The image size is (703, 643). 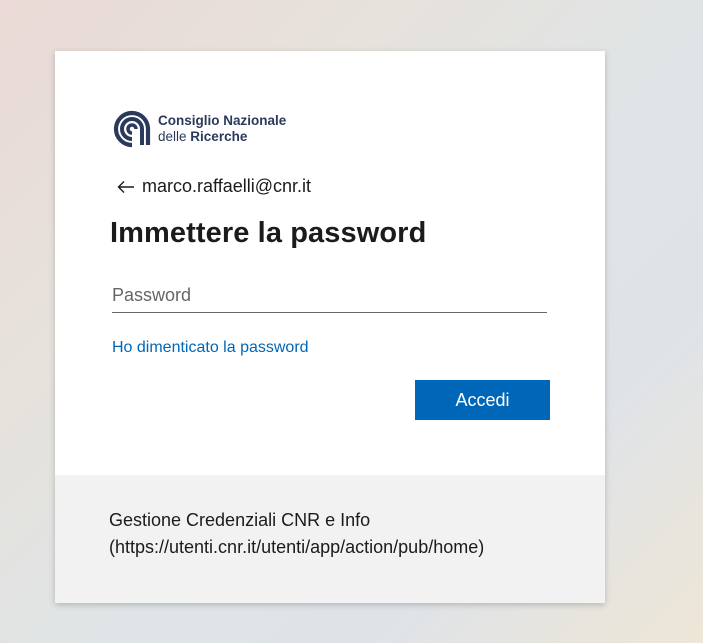 What do you see at coordinates (222, 120) in the screenshot?
I see `logo-line1: Consiglio Nazionale` at bounding box center [222, 120].